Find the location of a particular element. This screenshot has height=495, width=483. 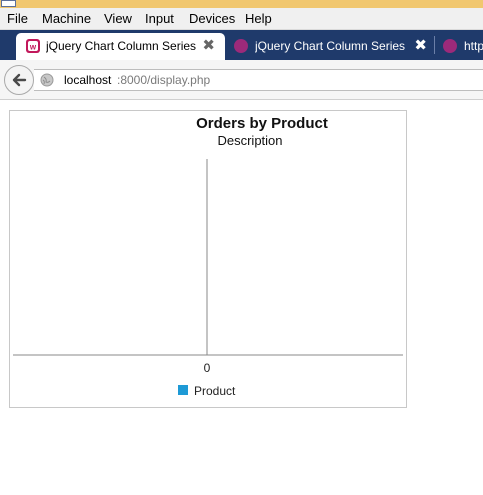

x-tick-label: 0 is located at coordinates (207, 368).